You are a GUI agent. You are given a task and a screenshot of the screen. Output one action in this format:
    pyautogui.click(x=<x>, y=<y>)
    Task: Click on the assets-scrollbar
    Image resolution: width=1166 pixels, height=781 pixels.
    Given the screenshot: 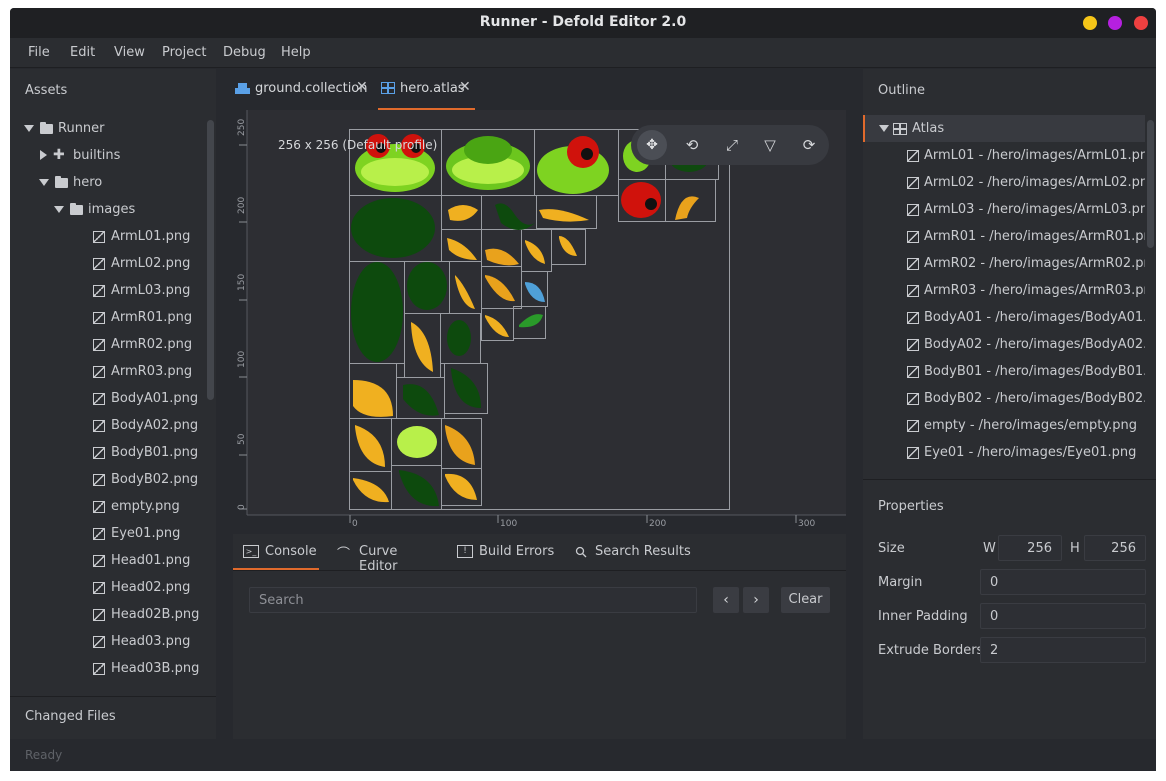 What is the action you would take?
    pyautogui.click(x=210, y=260)
    